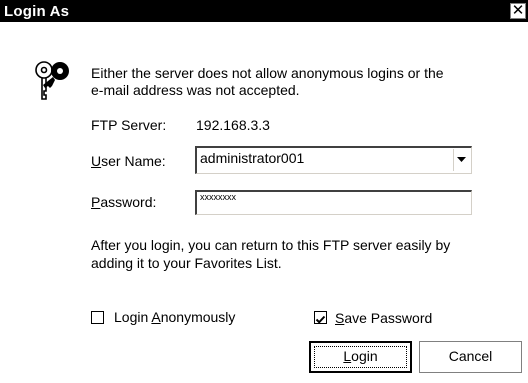 This screenshot has width=528, height=383. I want to click on password-field: xxxxxxxx, so click(333, 202).